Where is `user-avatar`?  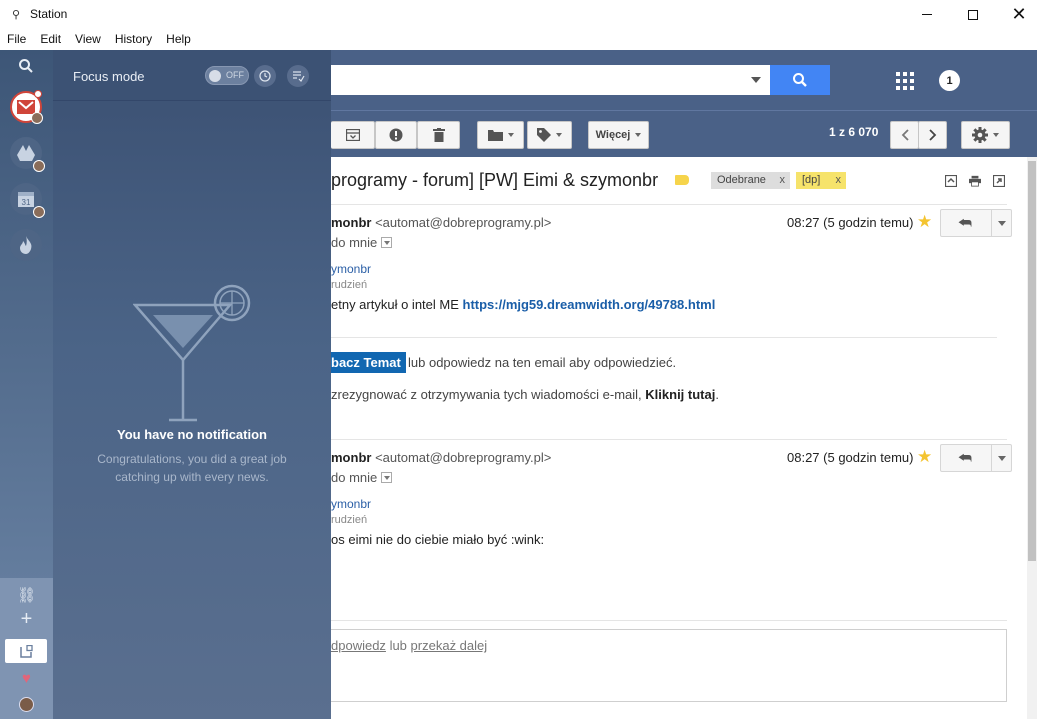 user-avatar is located at coordinates (26, 704).